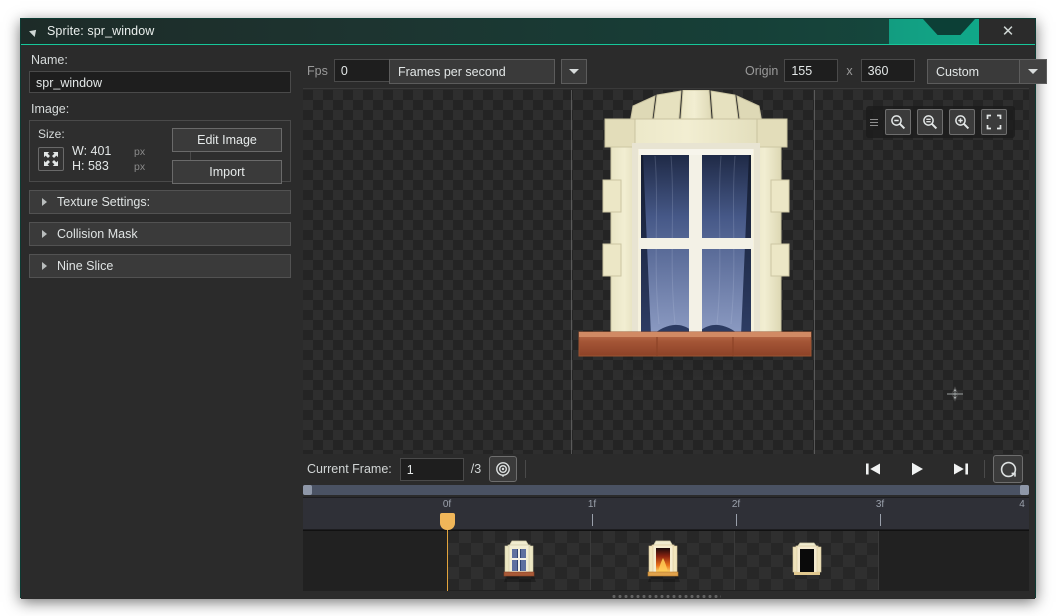  Describe the element at coordinates (994, 122) in the screenshot. I see `fit-to-screen-icon` at that location.